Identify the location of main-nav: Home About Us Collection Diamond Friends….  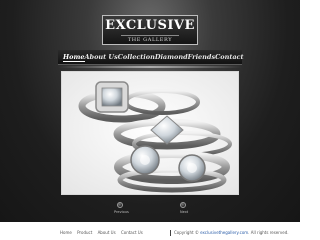
(151, 57).